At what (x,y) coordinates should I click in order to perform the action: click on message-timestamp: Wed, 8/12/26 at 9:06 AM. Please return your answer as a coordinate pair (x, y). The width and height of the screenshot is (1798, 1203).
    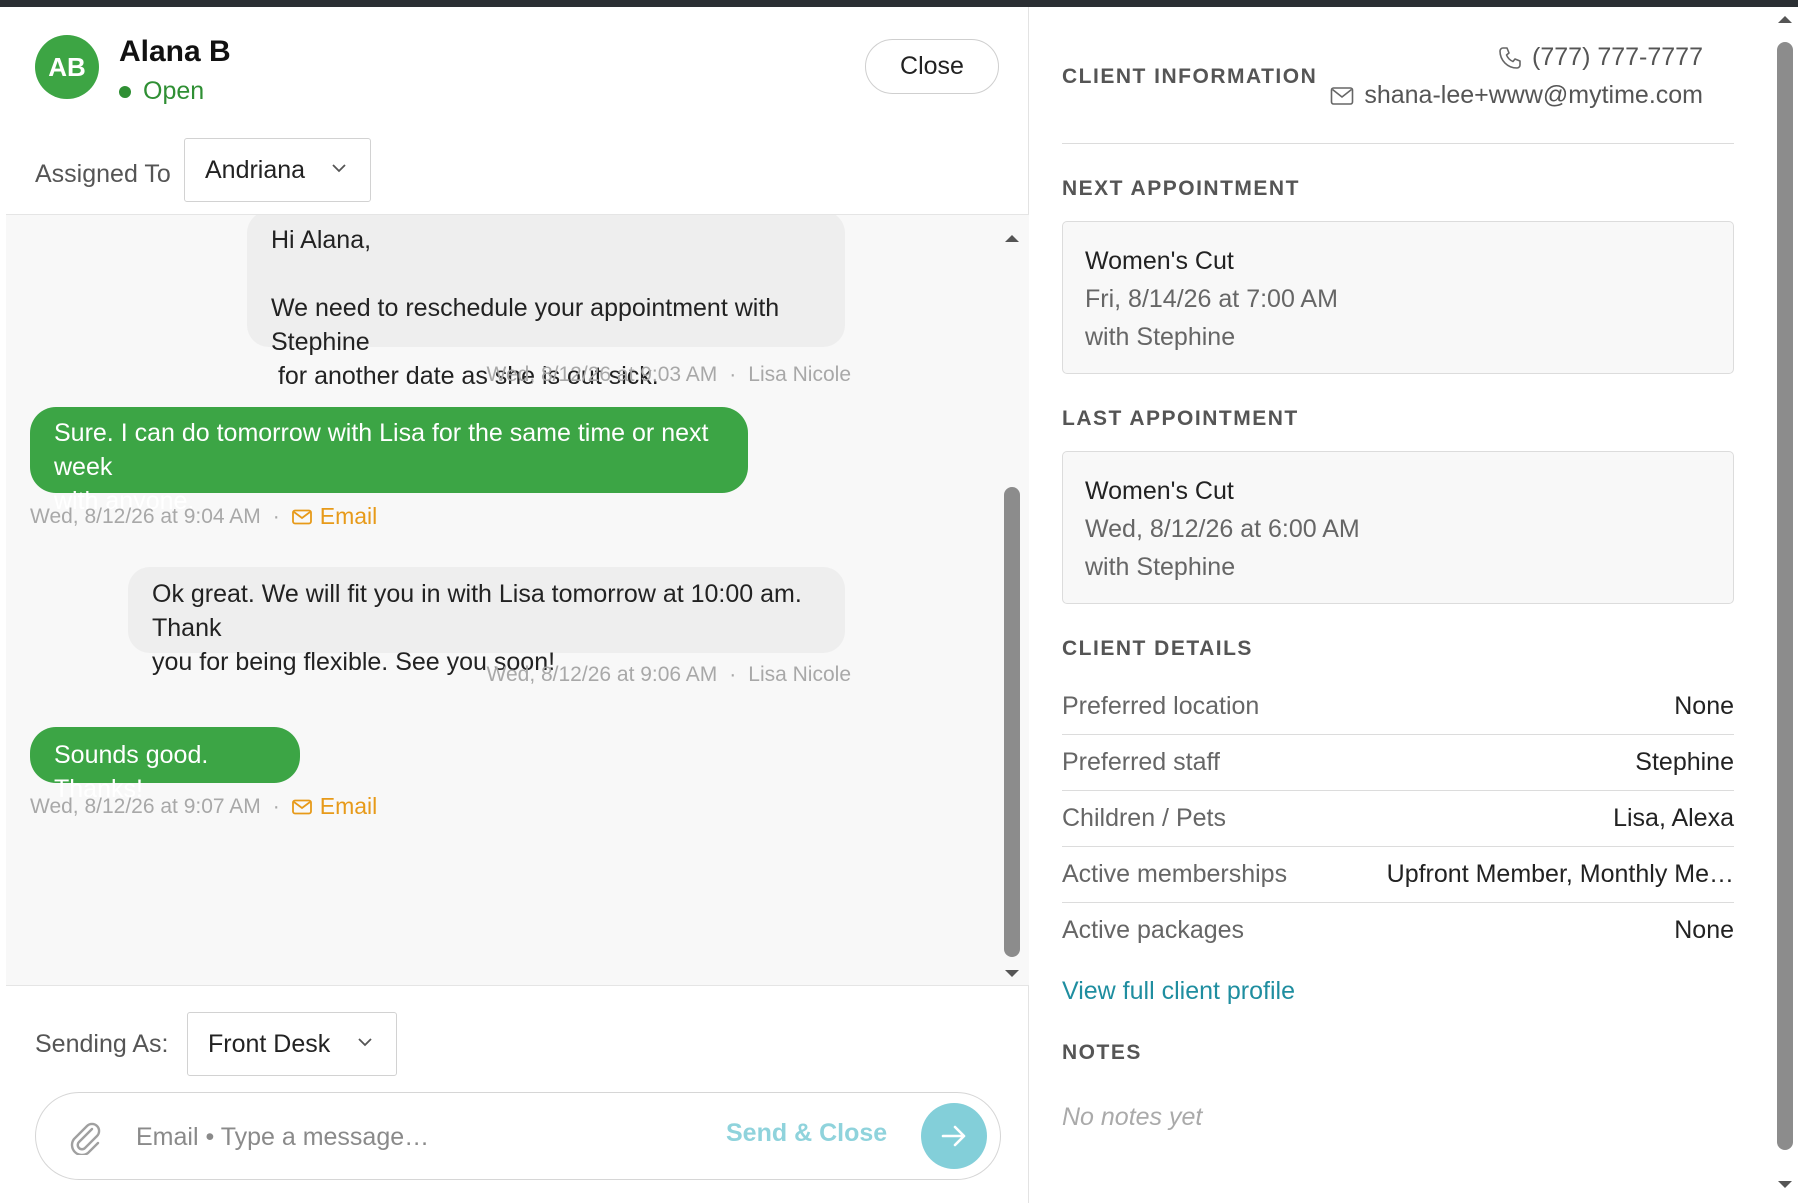
    Looking at the image, I should click on (602, 674).